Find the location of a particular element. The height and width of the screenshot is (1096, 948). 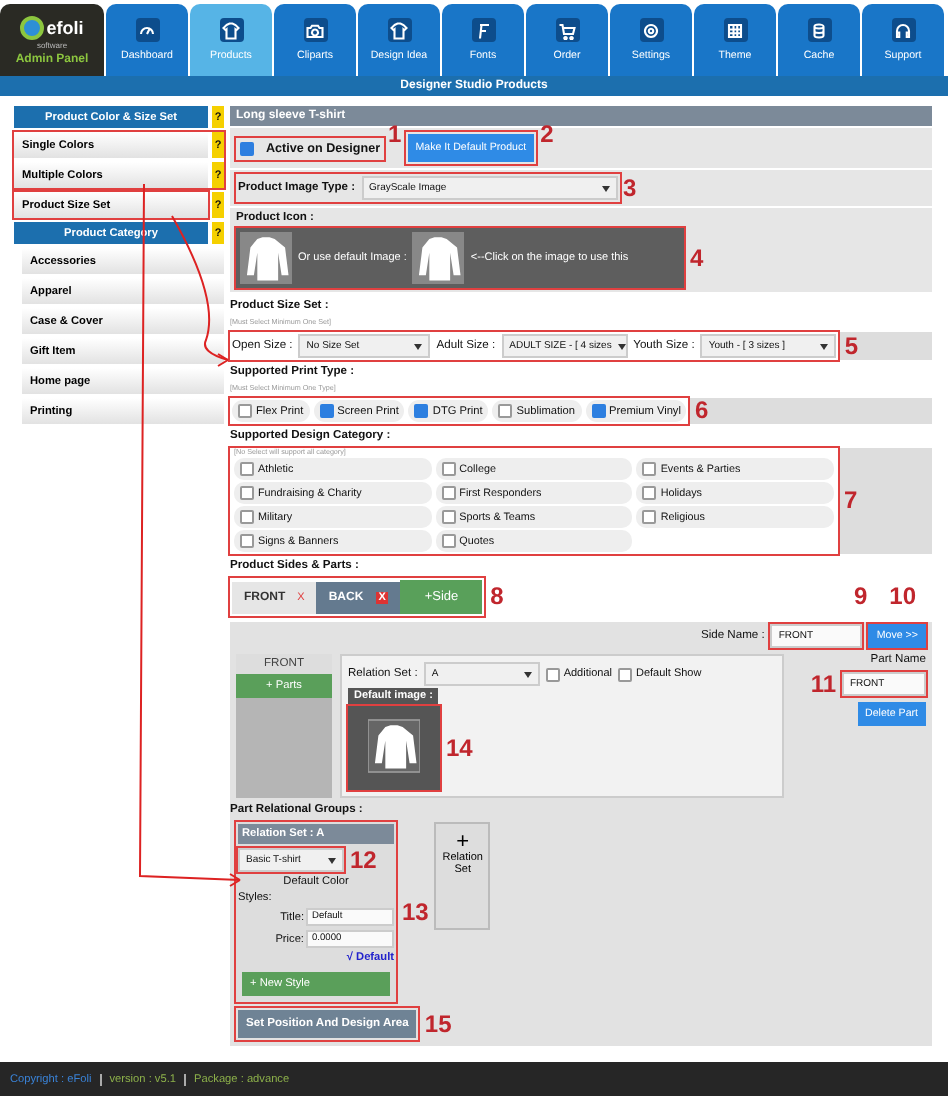

cart-icon is located at coordinates (567, 30).